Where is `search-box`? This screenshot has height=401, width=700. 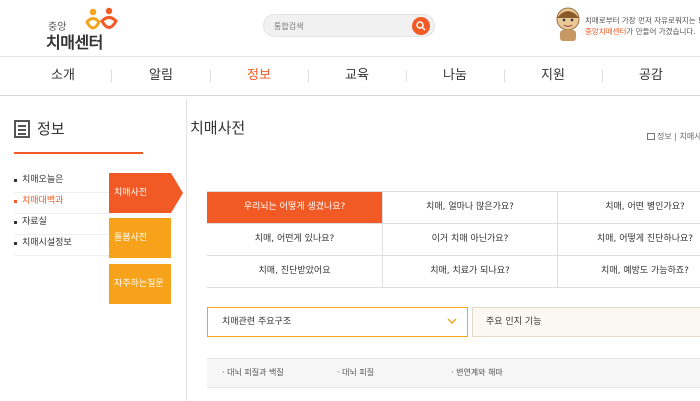
search-box is located at coordinates (349, 25).